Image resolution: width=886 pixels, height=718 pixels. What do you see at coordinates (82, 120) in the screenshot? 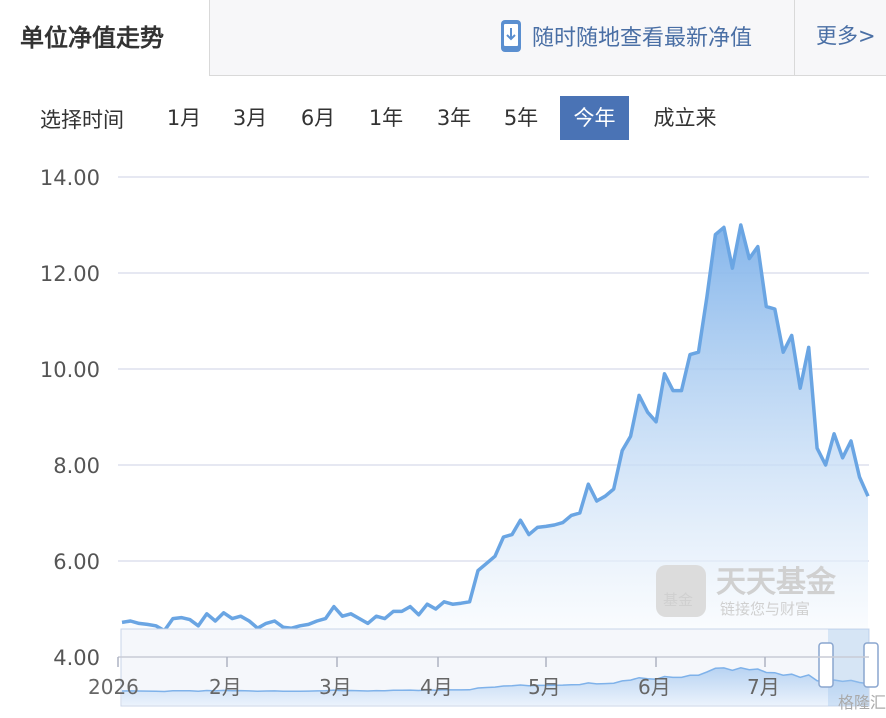
I see `range-label: 选择时间` at bounding box center [82, 120].